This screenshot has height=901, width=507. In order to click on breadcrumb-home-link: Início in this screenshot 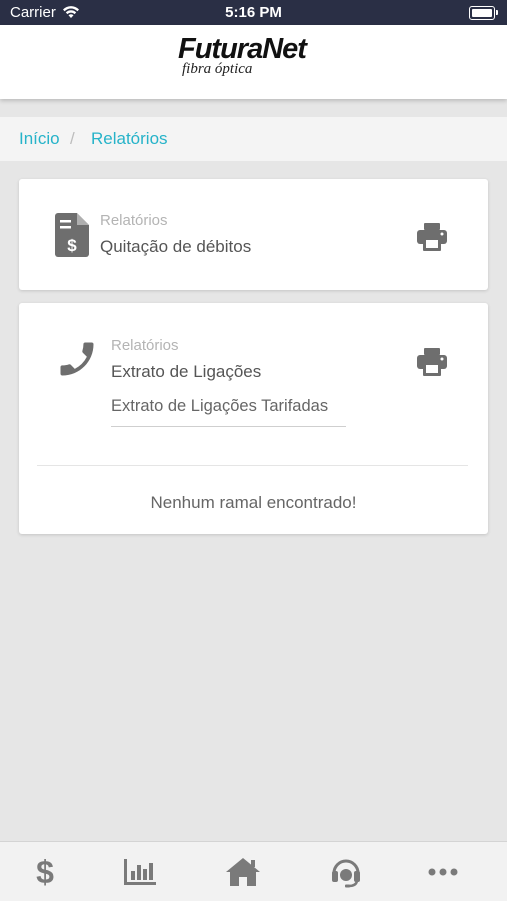, I will do `click(39, 139)`.